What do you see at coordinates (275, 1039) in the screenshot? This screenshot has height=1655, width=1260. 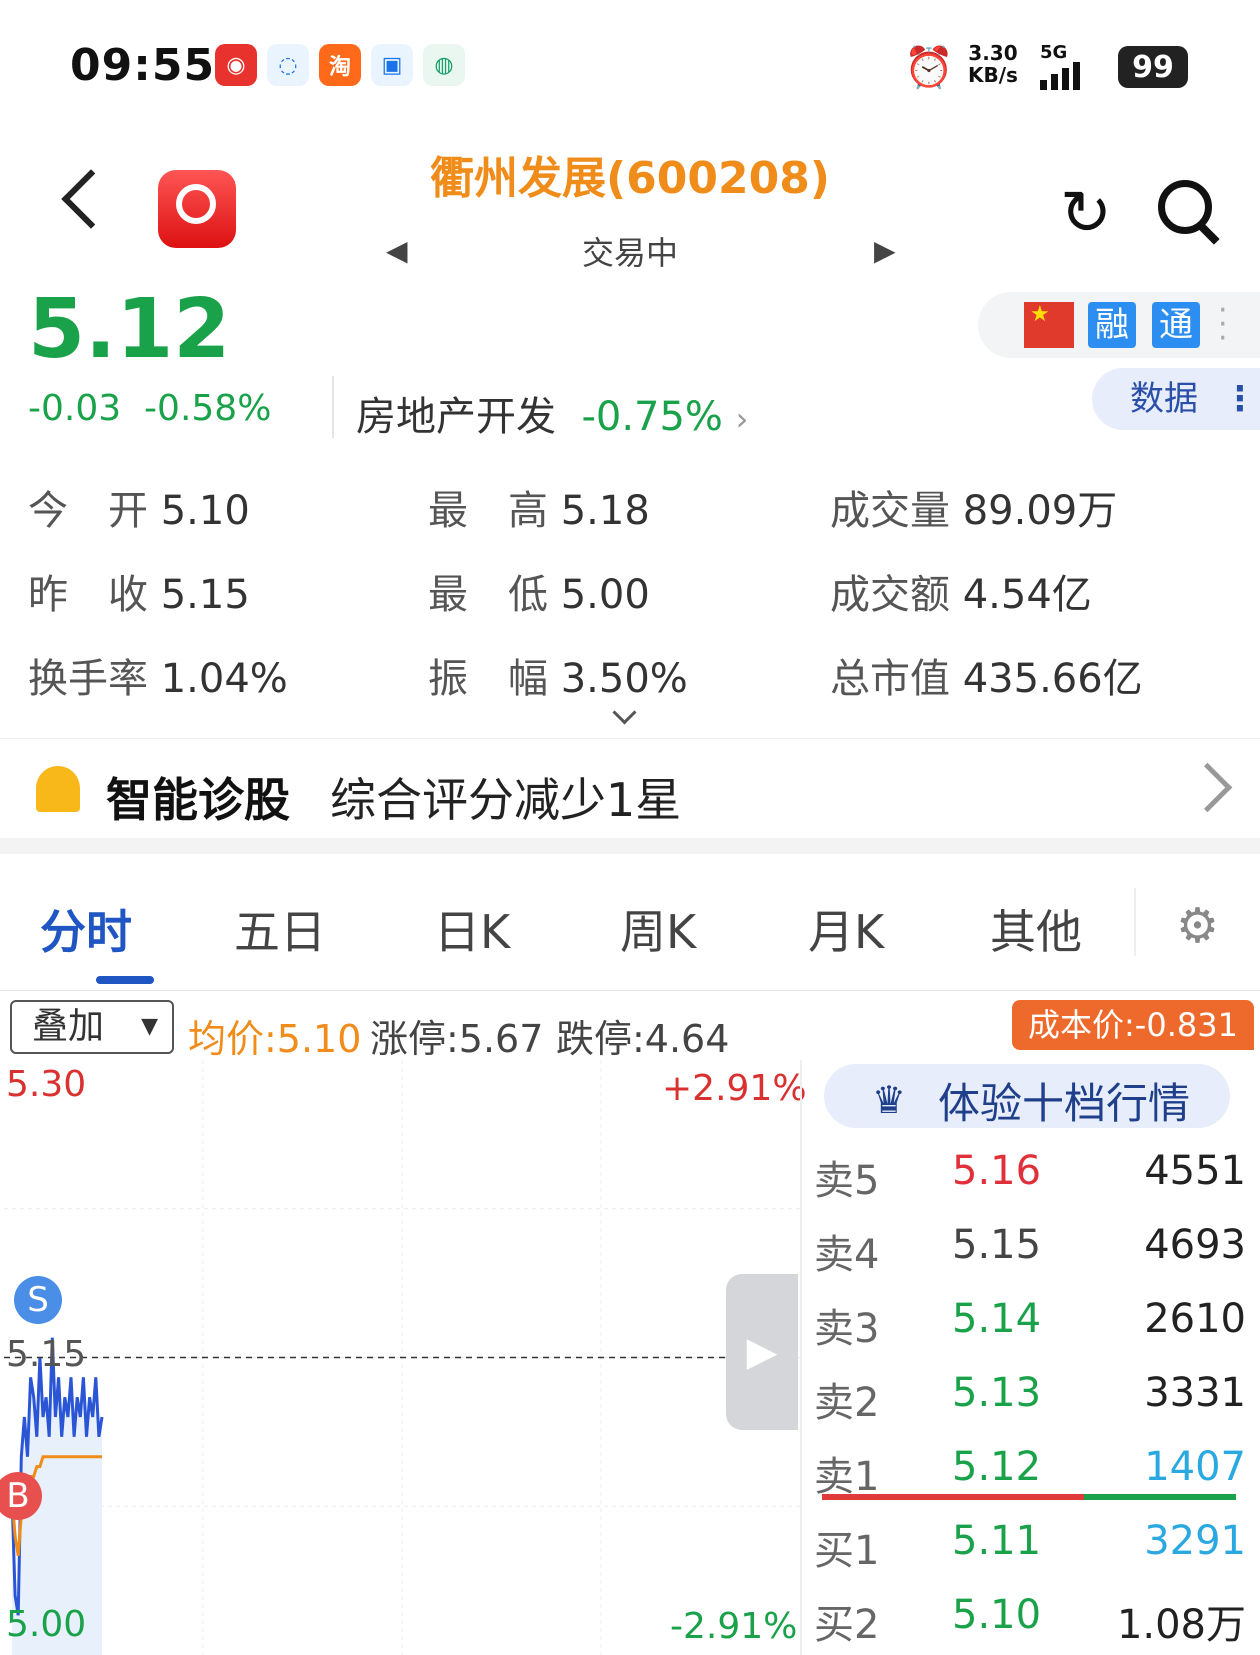 I see `average-price: 均价:5.10` at bounding box center [275, 1039].